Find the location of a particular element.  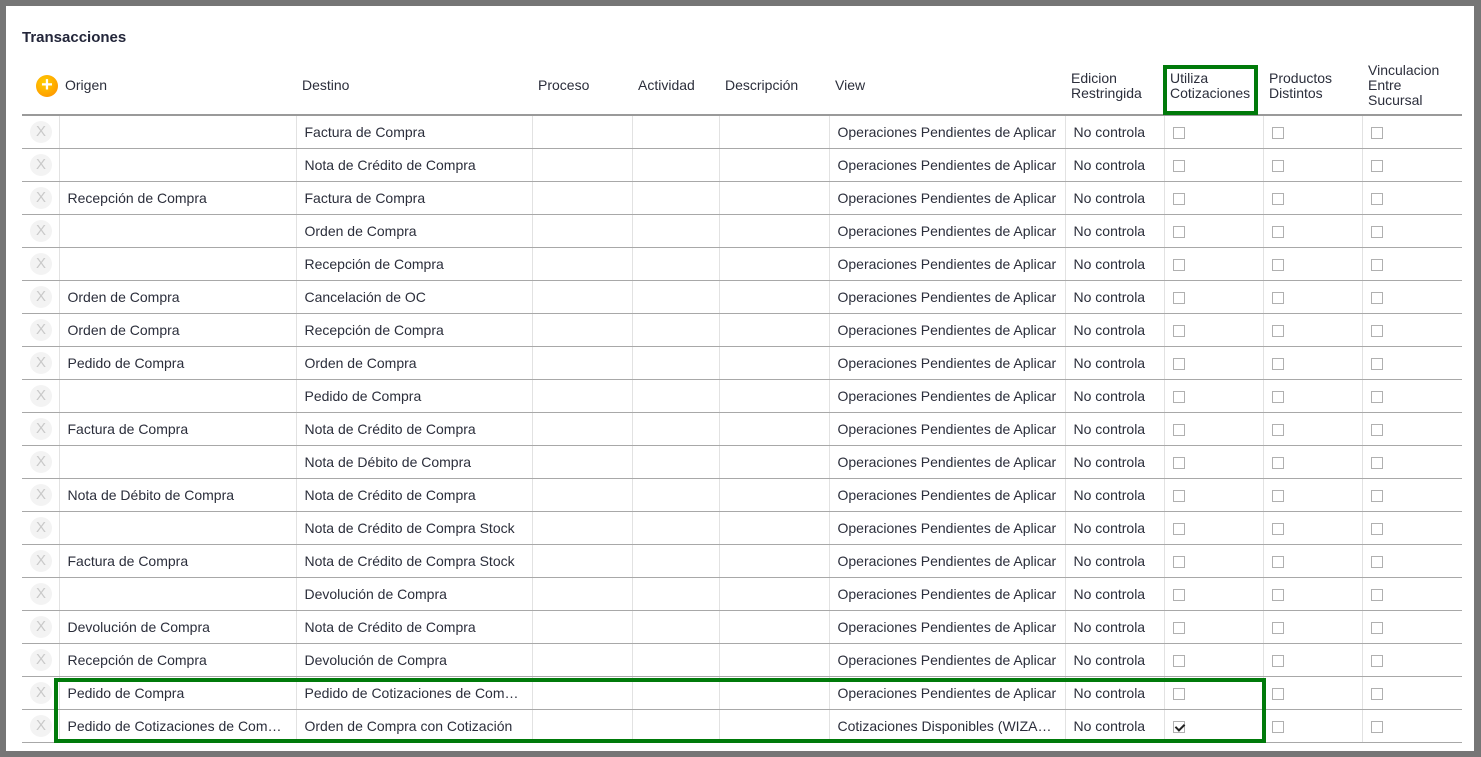

origen-cell: Pedido de Compra is located at coordinates (177, 693).